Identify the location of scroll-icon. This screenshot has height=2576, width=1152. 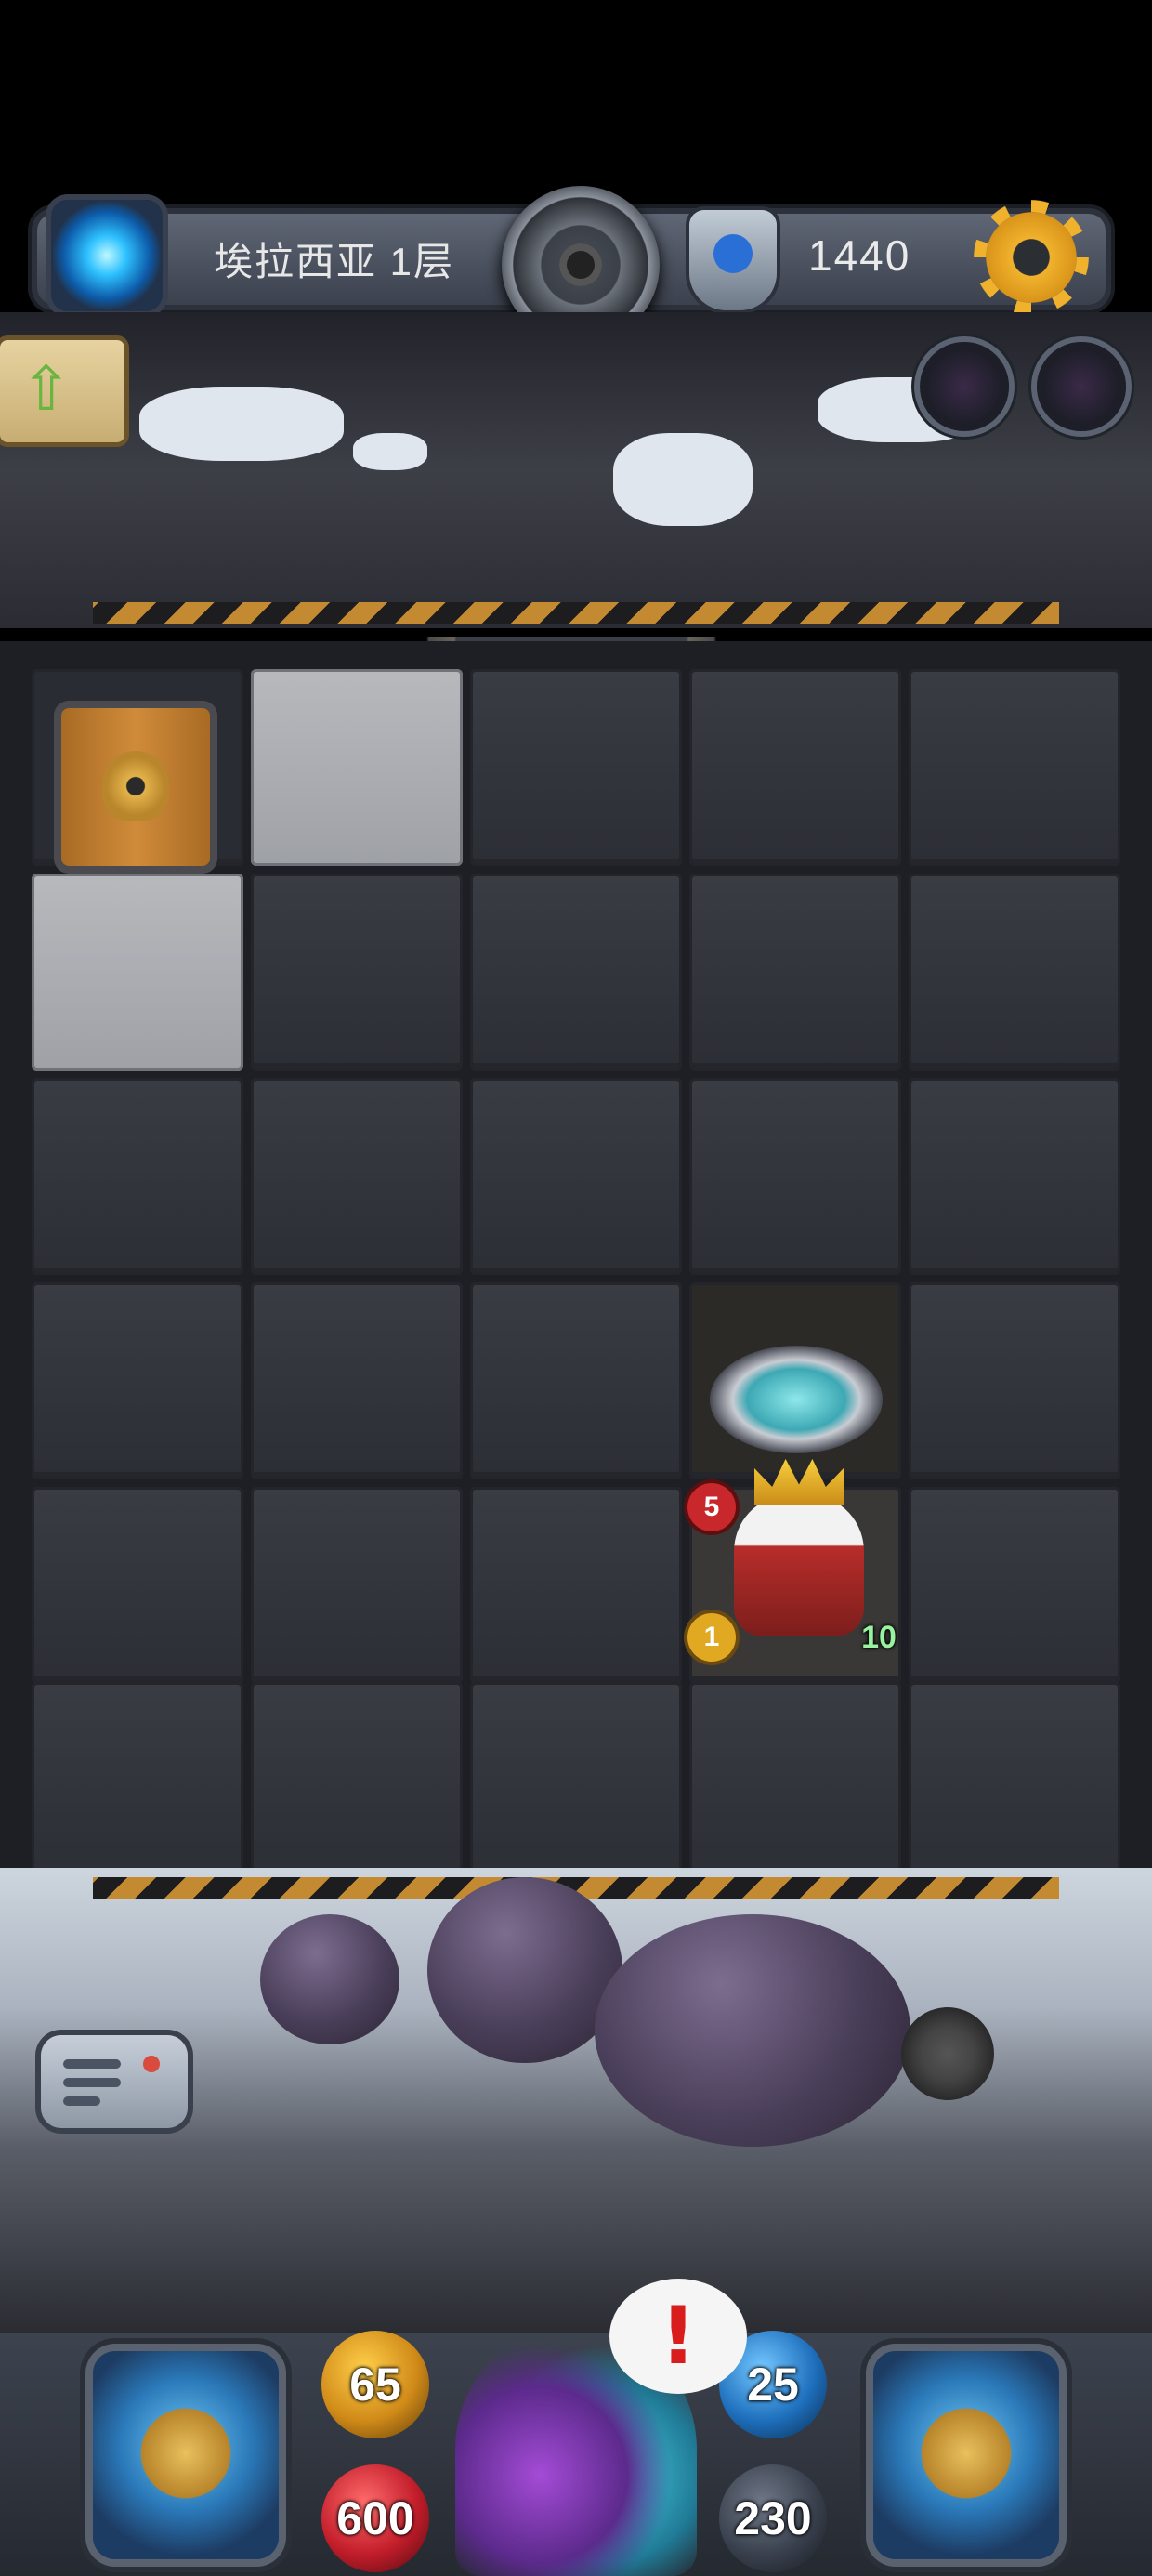
(966, 2453).